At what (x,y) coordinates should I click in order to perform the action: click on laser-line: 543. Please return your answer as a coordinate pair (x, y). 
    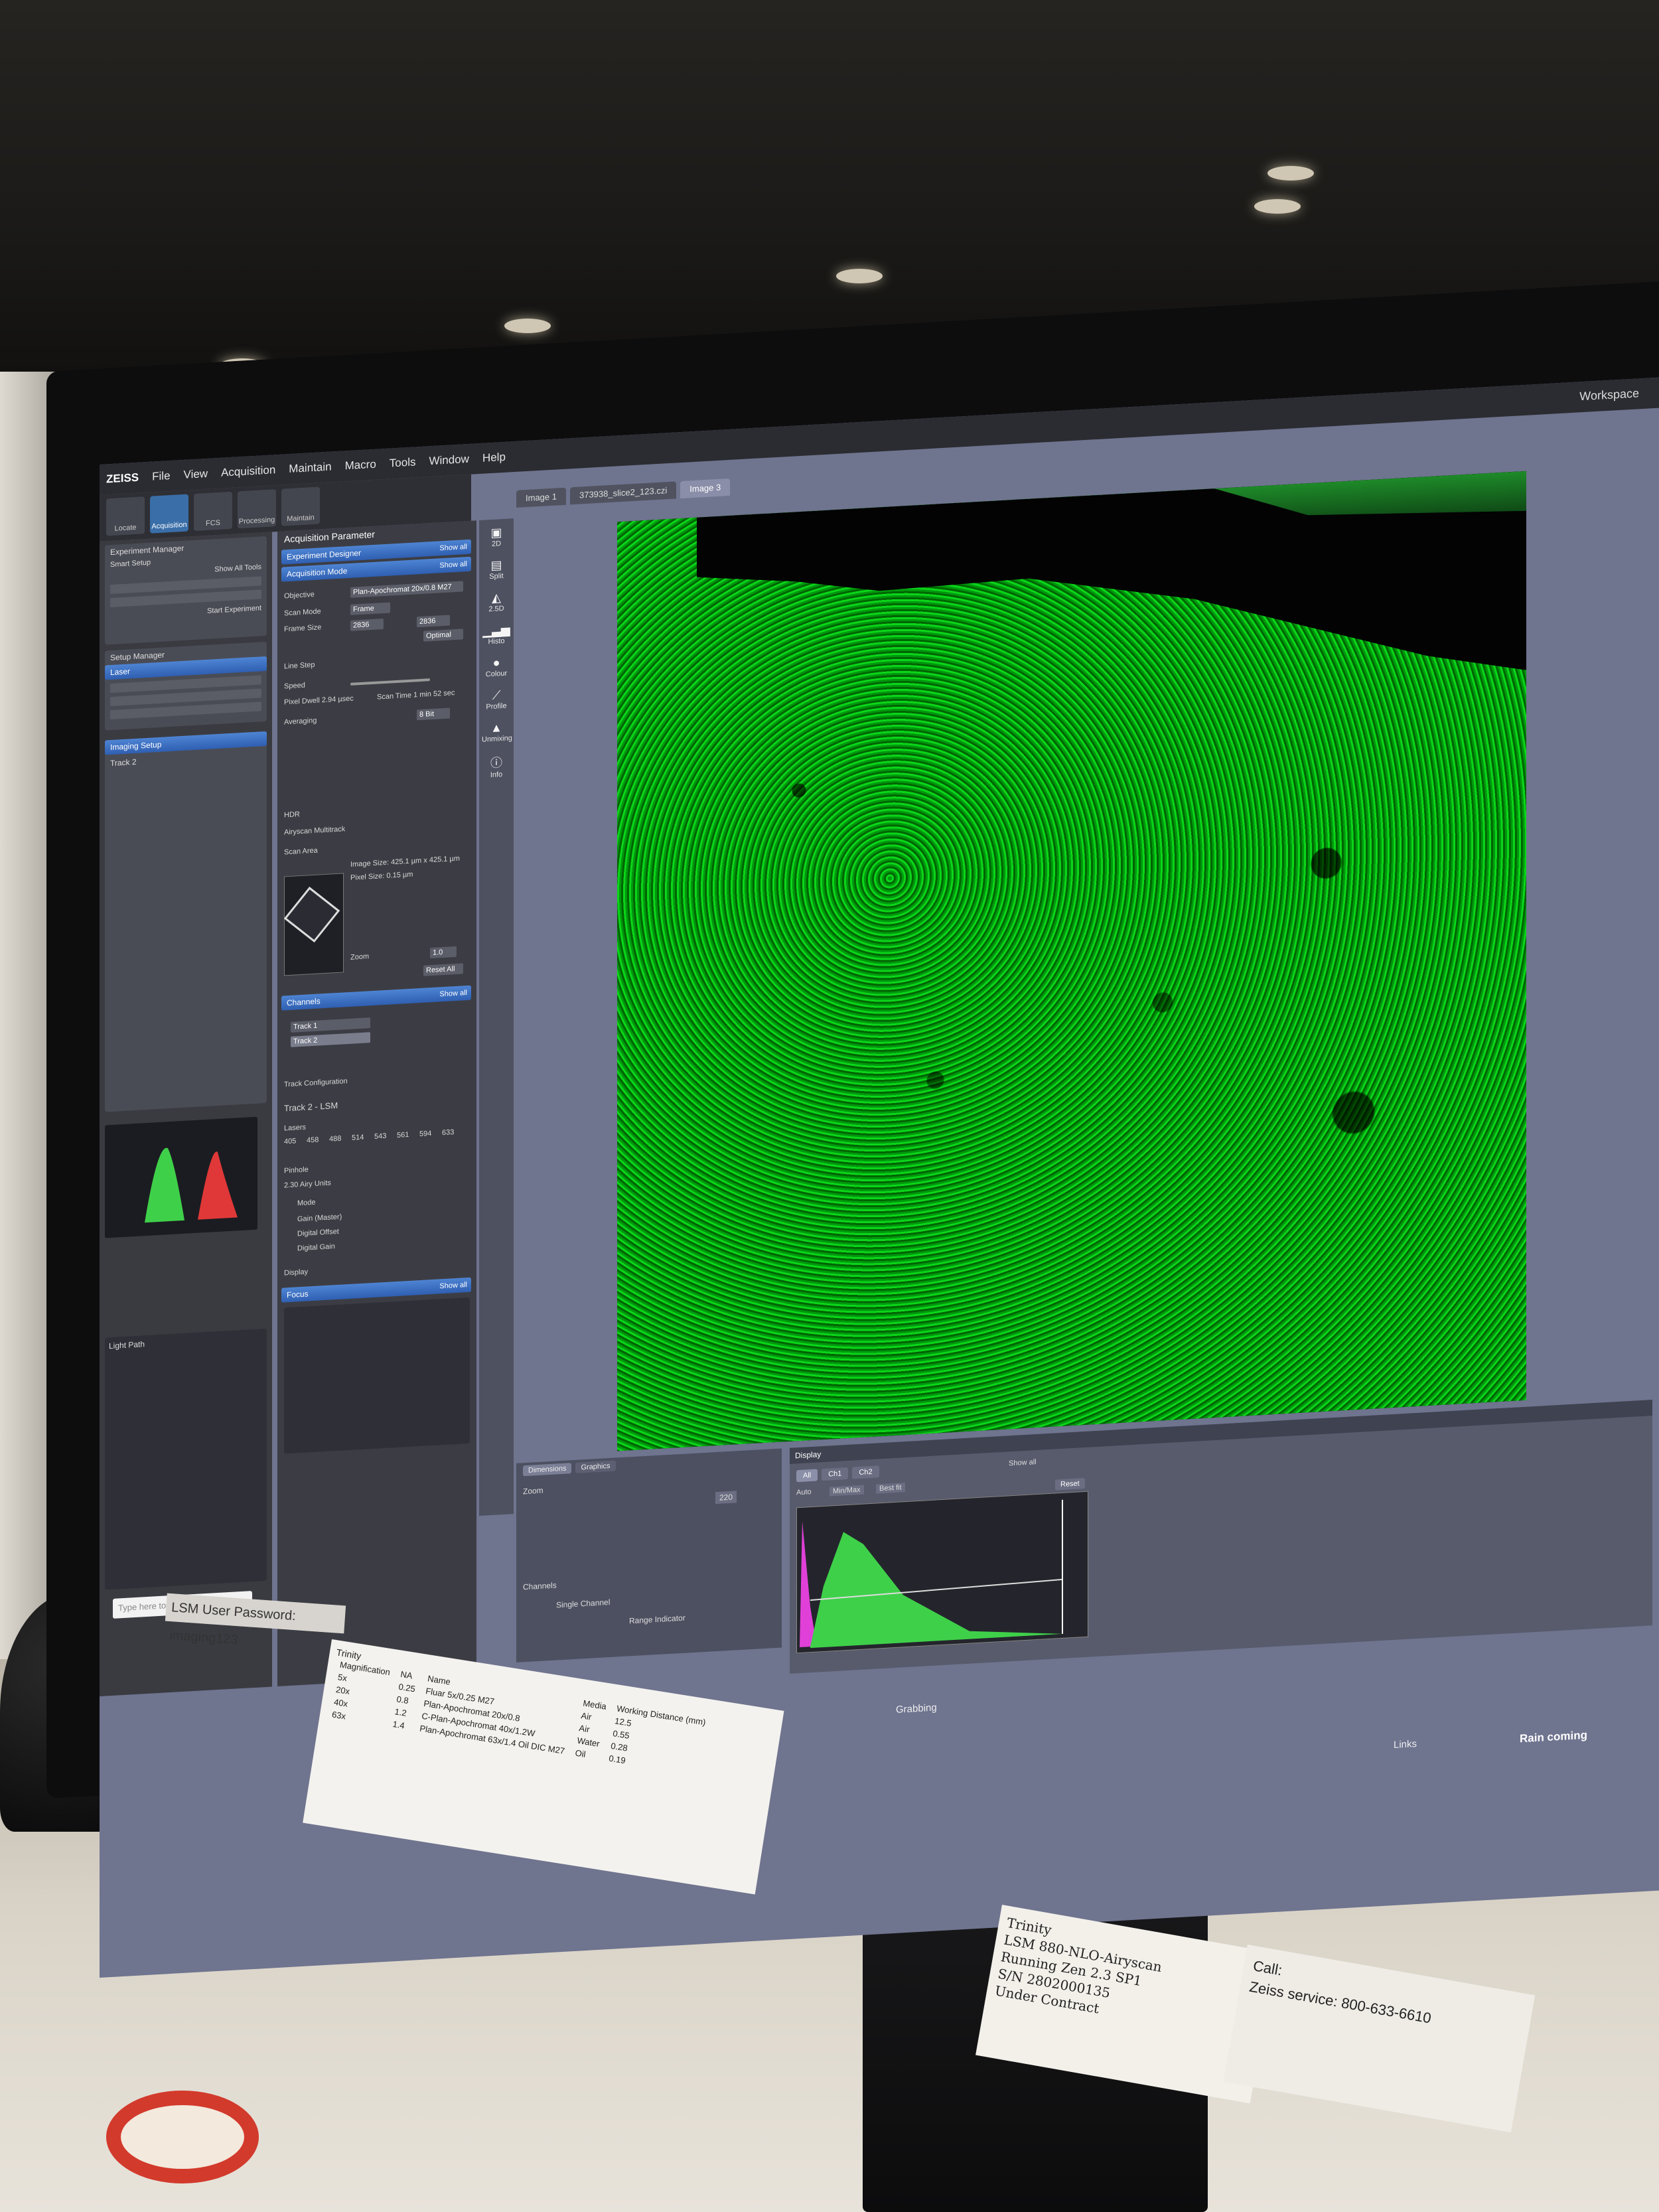
    Looking at the image, I should click on (380, 1136).